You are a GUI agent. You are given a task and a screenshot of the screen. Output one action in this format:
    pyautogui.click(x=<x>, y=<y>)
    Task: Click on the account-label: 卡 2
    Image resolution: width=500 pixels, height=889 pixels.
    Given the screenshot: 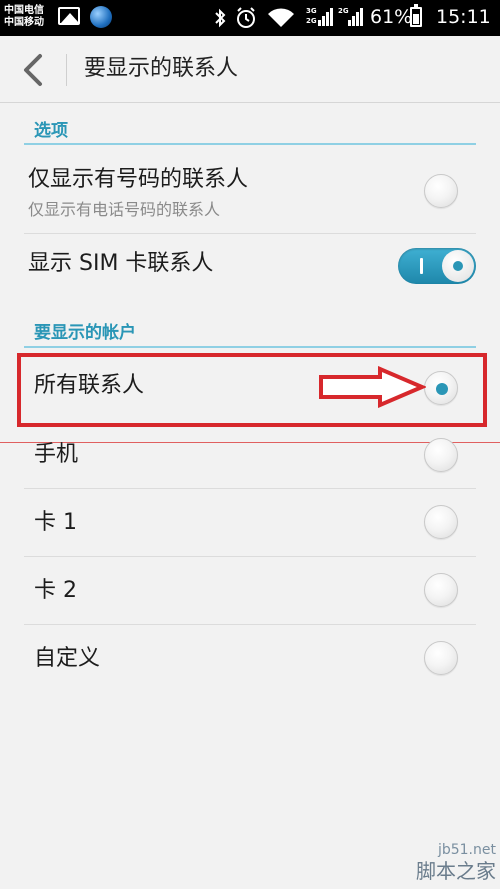 What is the action you would take?
    pyautogui.click(x=55, y=590)
    